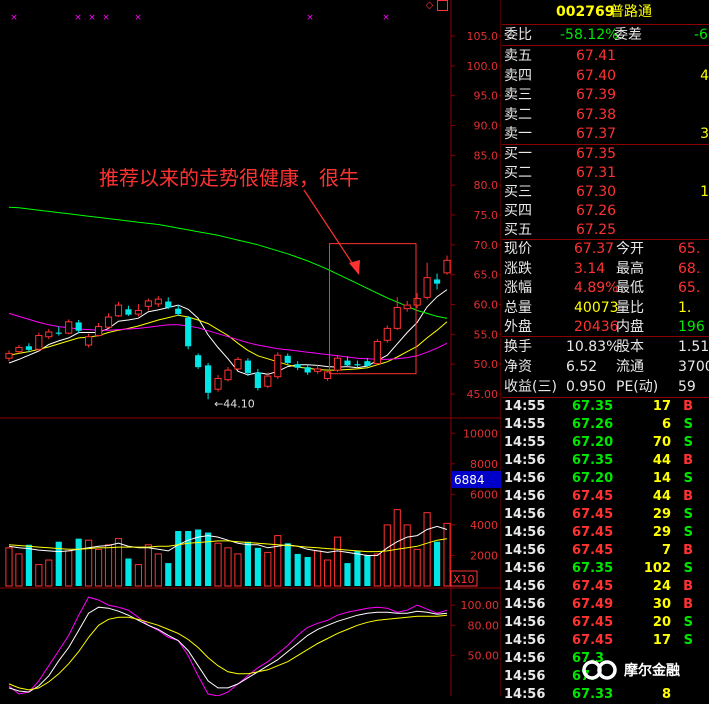 The height and width of the screenshot is (704, 709). What do you see at coordinates (605, 641) in the screenshot?
I see `trade-row: 14:56 67.45 17 S` at bounding box center [605, 641].